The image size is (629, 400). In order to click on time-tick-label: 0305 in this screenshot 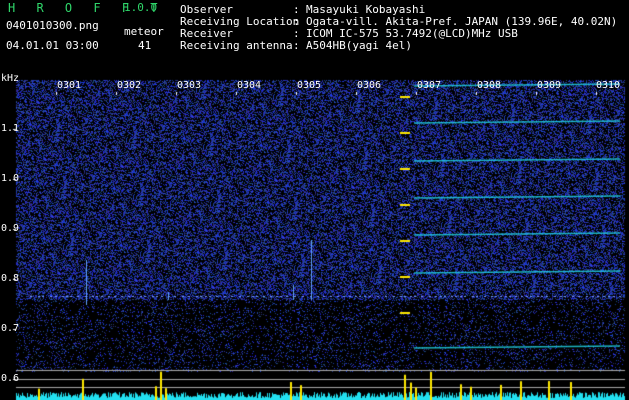, I will do `click(309, 85)`.